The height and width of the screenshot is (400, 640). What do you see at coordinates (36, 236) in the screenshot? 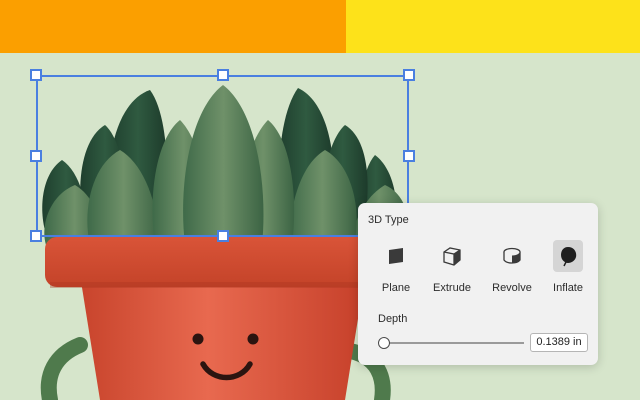
I see `selection-handle-bottom-left` at bounding box center [36, 236].